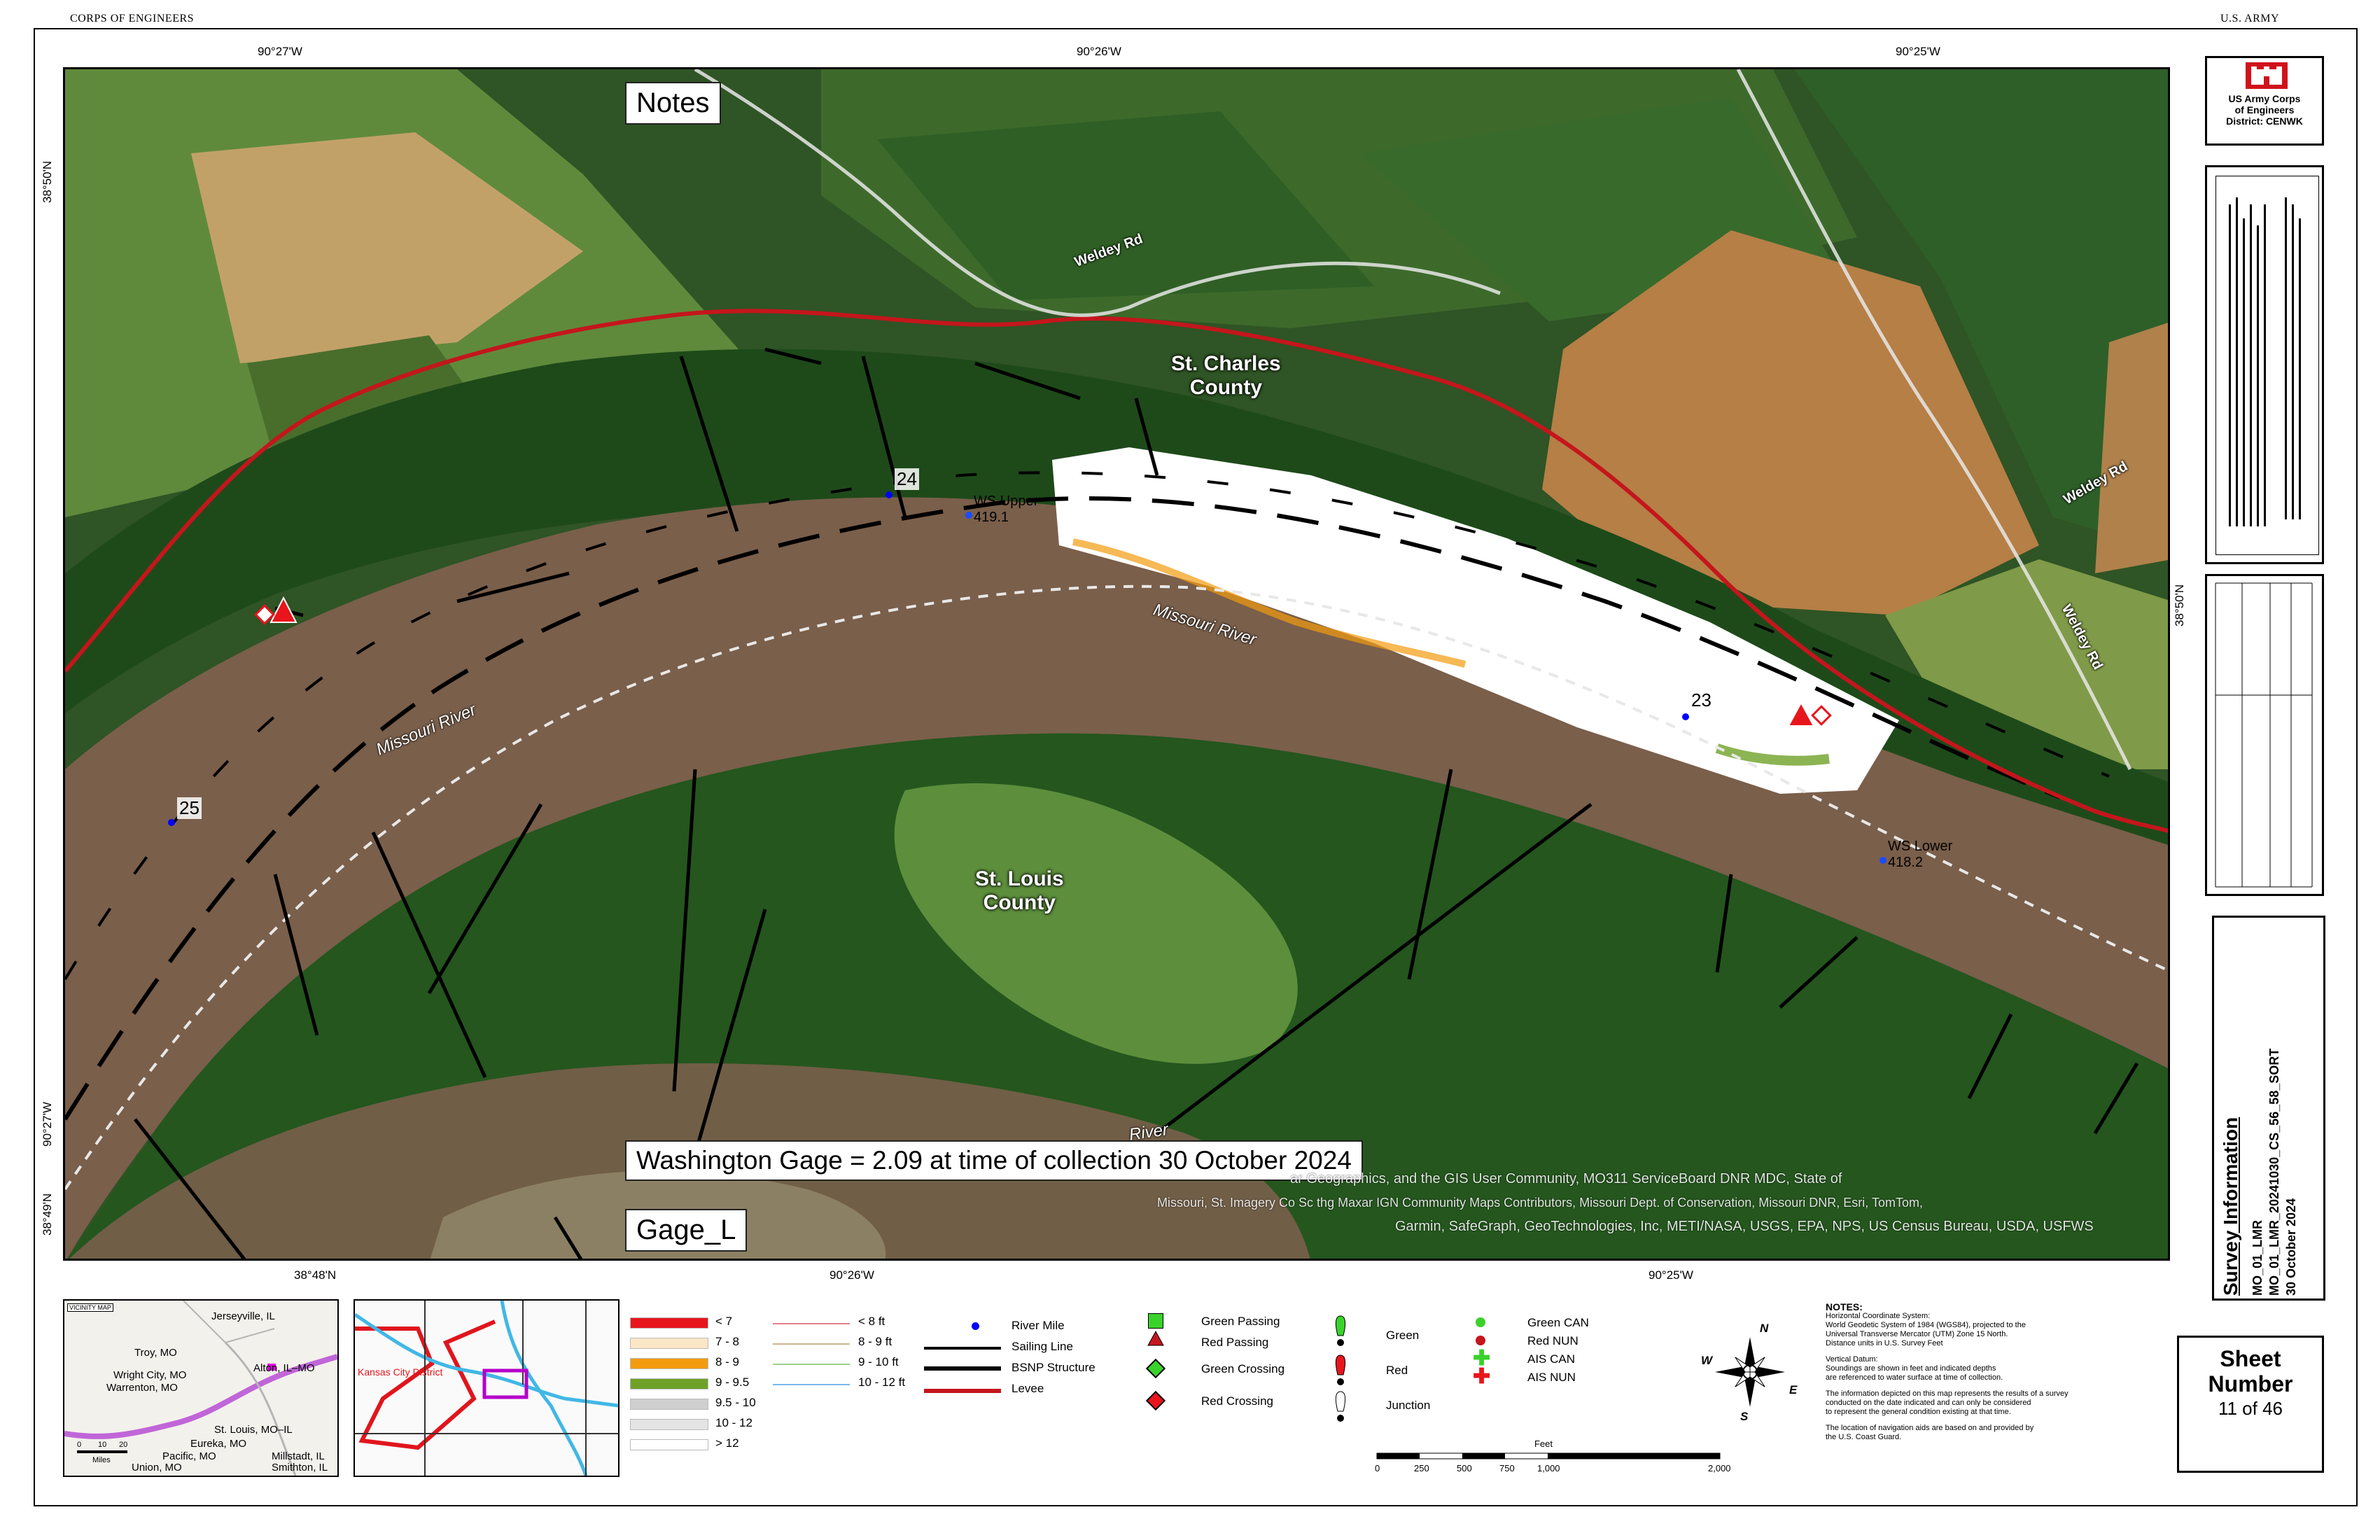 This screenshot has height=1540, width=2380. I want to click on vicinity-scale-0: 0, so click(79, 1445).